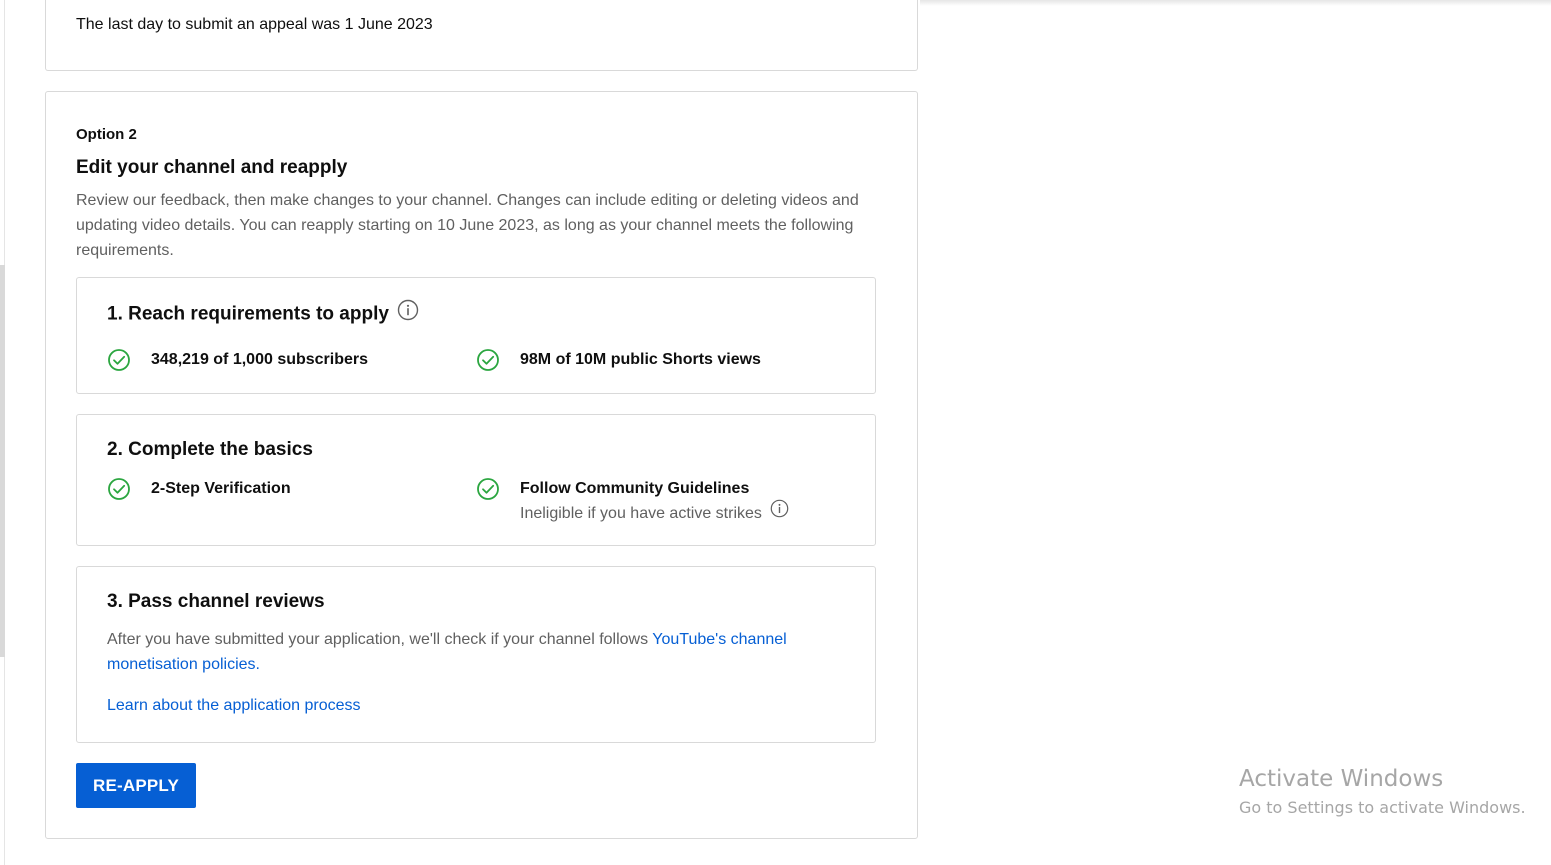 The height and width of the screenshot is (865, 1551). Describe the element at coordinates (1382, 807) in the screenshot. I see `watermark-subtitle: Go to Settings to activate Windows.` at that location.